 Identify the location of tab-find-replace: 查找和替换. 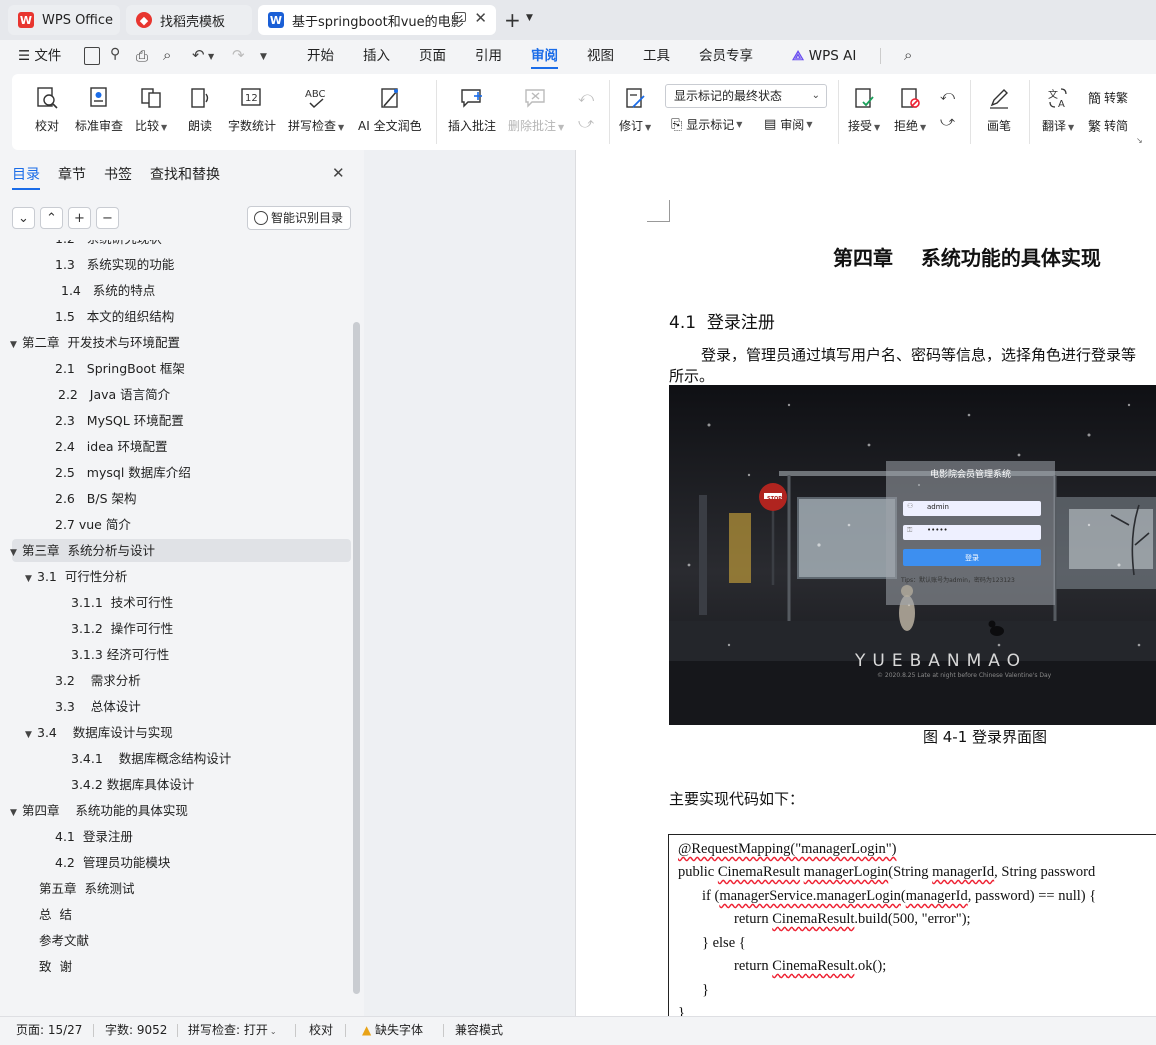
(185, 174).